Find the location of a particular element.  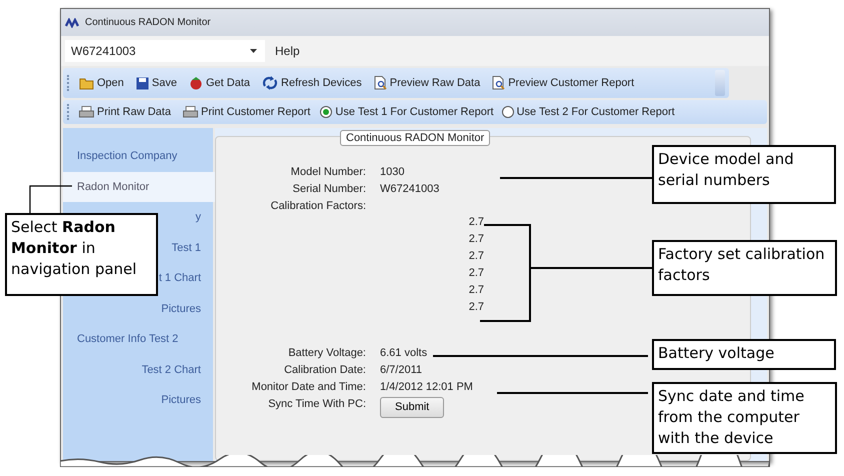

callout-text: Select Radon Monitor in navigation panel is located at coordinates (81, 254).